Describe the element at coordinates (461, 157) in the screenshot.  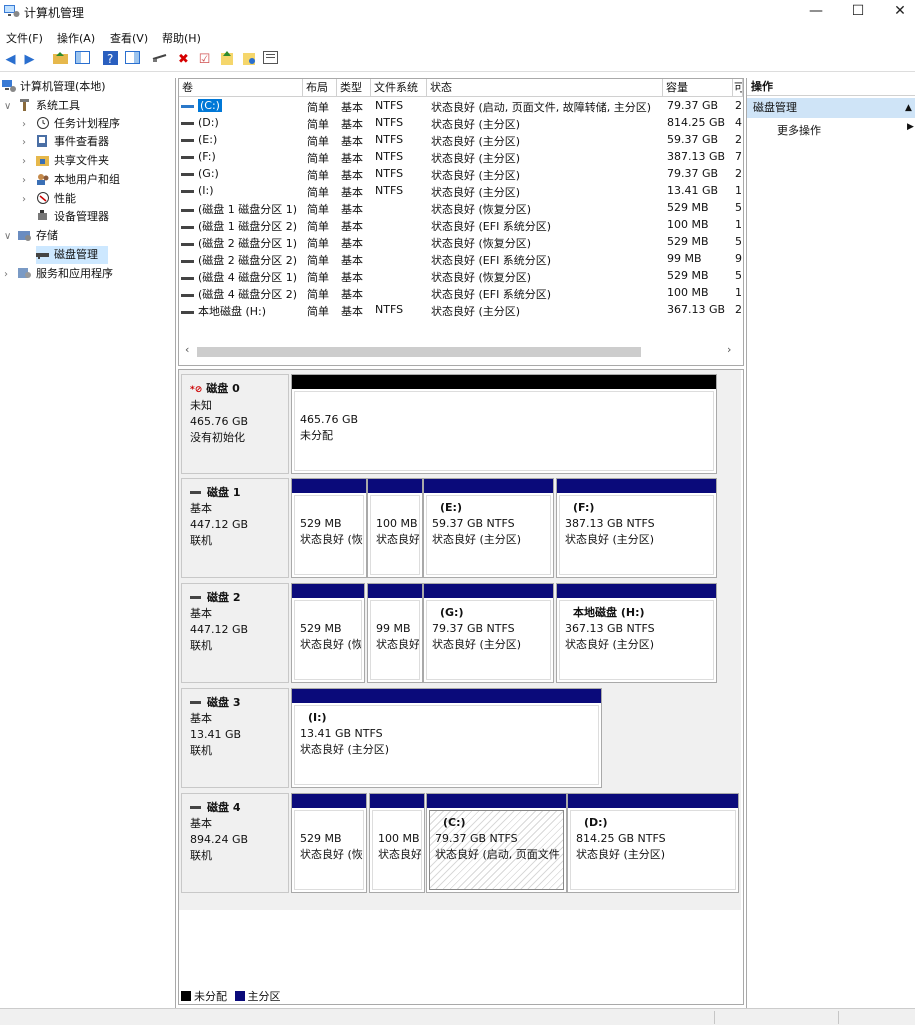
I see `volume-row: (F:) 简单 基本 NTFS 状态良好 (主分区) 387.13 GB 7` at that location.